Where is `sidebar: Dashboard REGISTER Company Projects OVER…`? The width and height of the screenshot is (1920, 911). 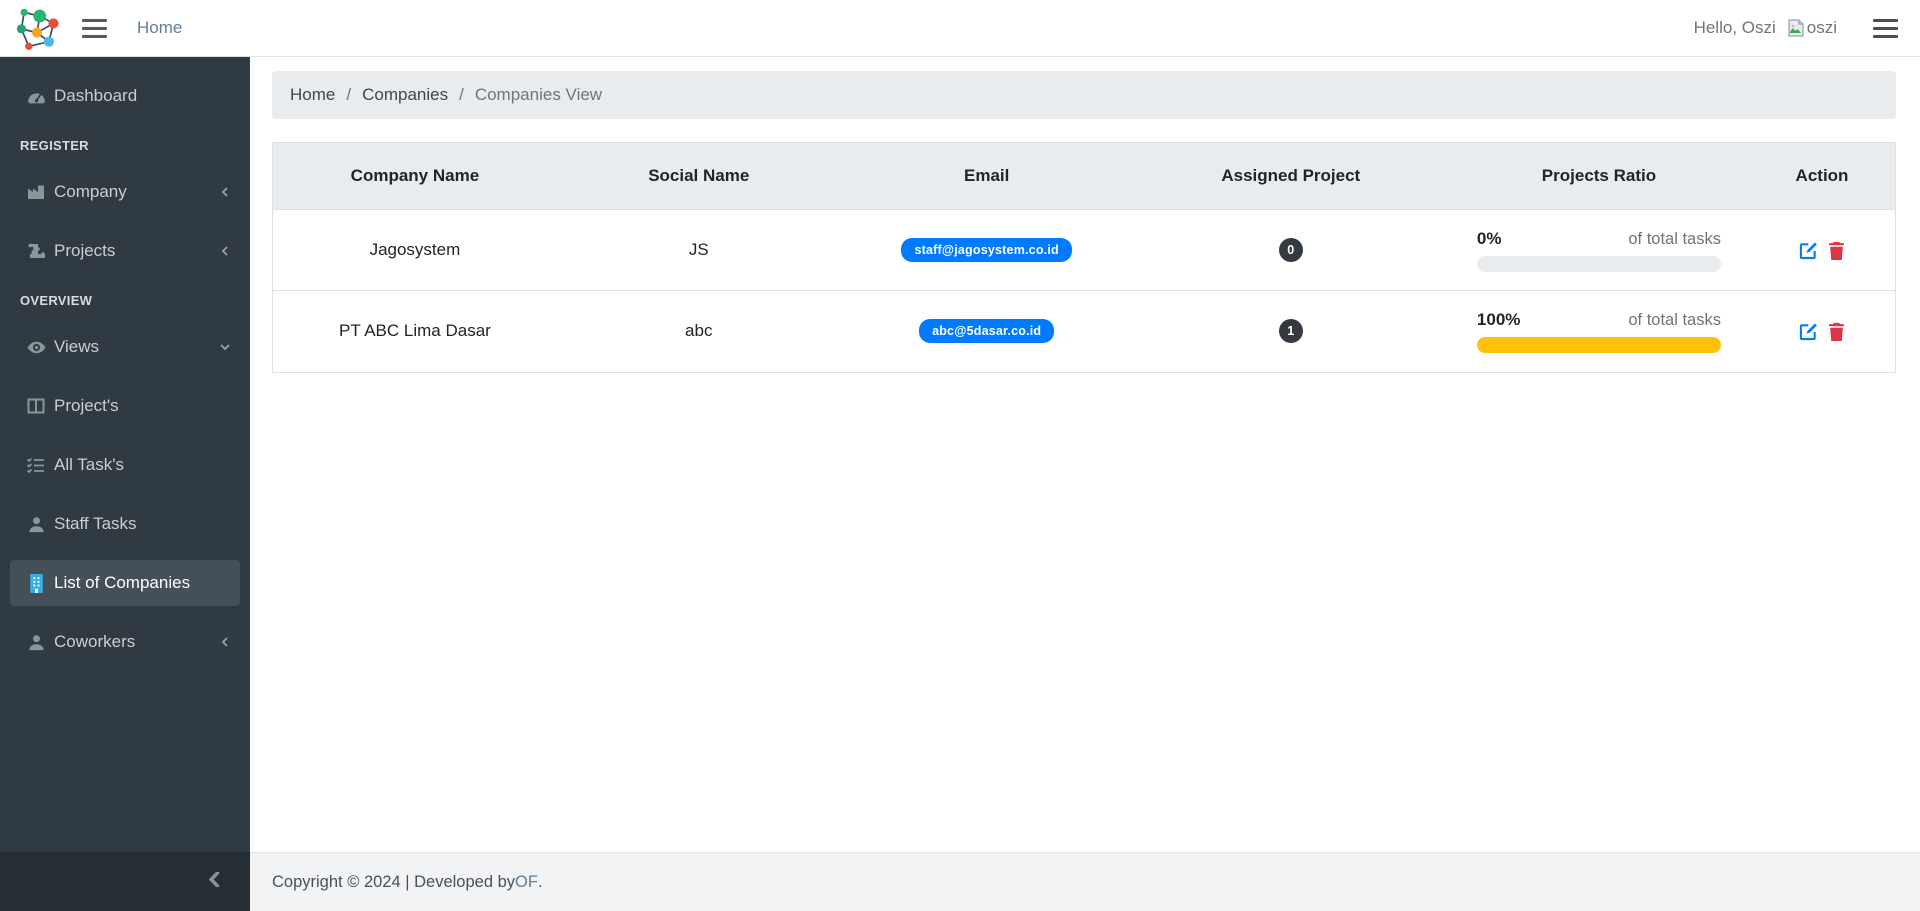 sidebar: Dashboard REGISTER Company Projects OVER… is located at coordinates (125, 484).